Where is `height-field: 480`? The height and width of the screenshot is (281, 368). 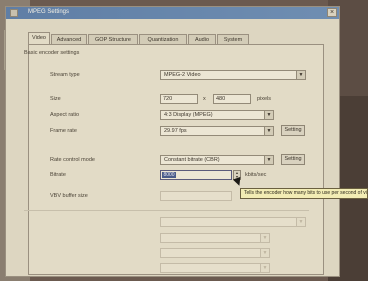
height-field: 480 is located at coordinates (232, 99).